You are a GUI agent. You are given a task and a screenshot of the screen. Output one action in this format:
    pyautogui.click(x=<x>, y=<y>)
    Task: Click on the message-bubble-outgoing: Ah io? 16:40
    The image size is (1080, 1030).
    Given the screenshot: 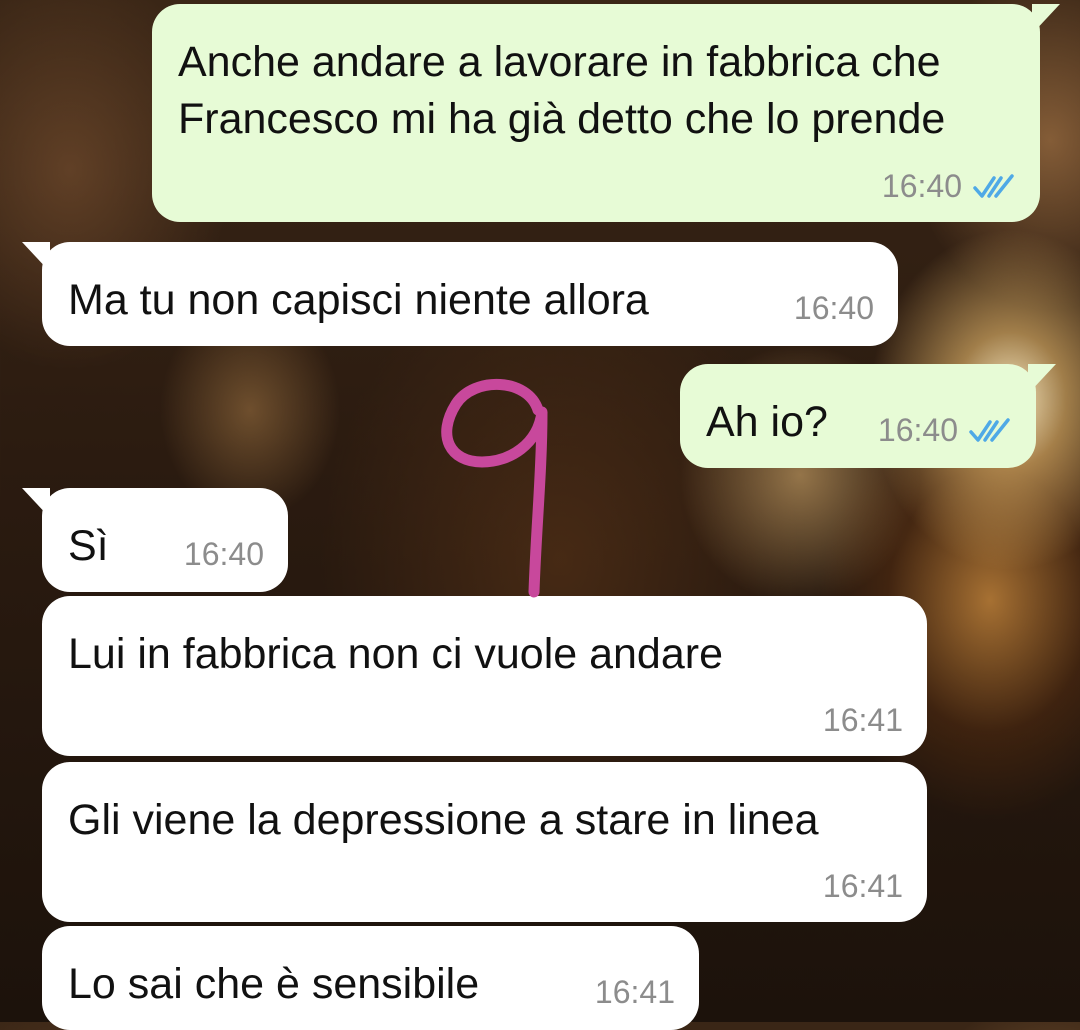 What is the action you would take?
    pyautogui.click(x=868, y=416)
    